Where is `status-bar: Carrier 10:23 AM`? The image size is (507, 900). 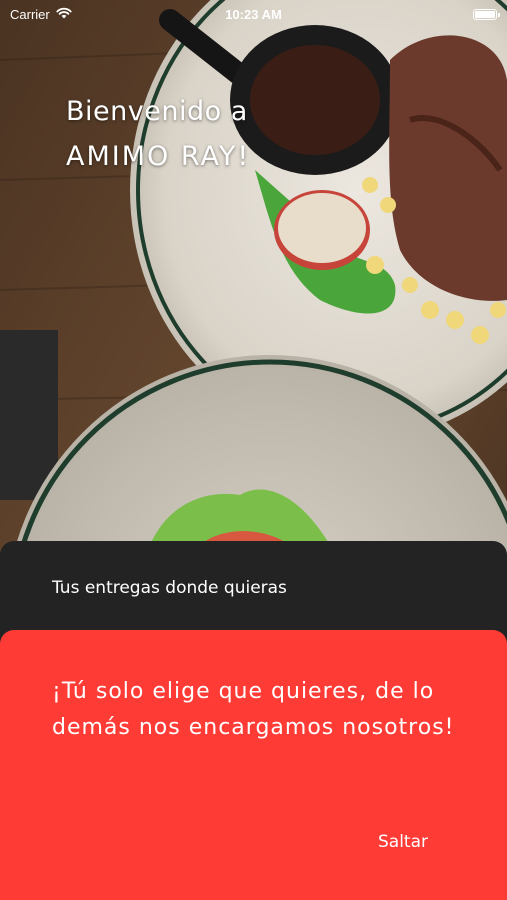
status-bar: Carrier 10:23 AM is located at coordinates (253, 14).